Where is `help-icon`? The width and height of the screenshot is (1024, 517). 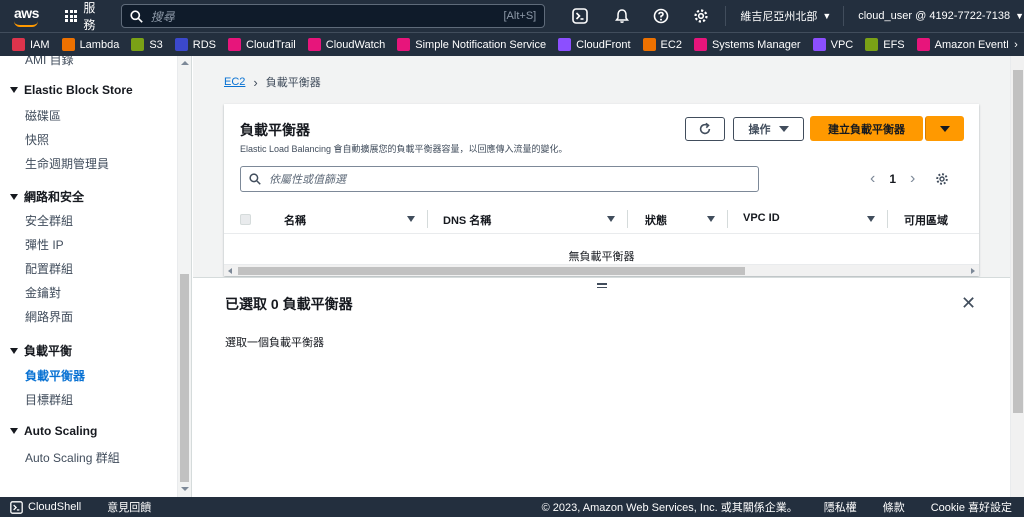
help-icon is located at coordinates (661, 16).